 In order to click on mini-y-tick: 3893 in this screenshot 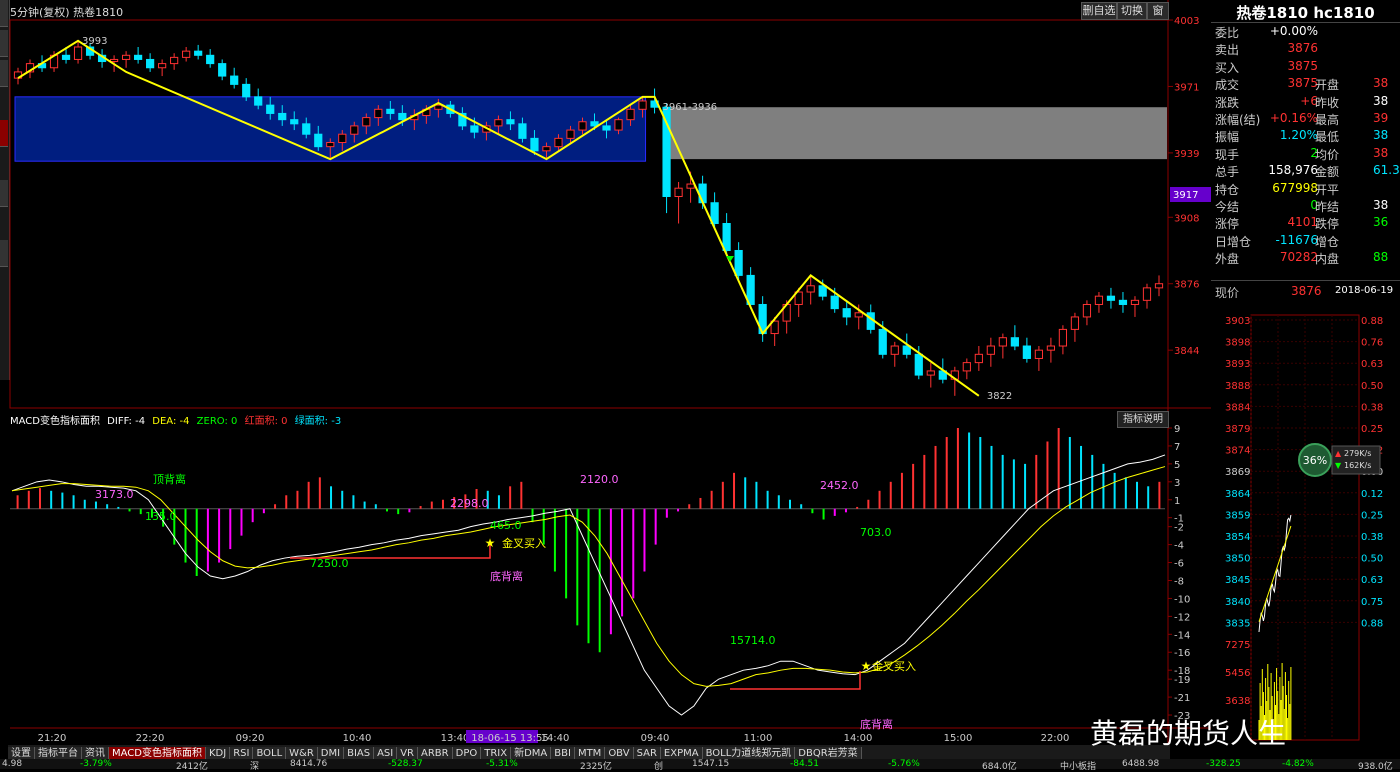, I will do `click(1237, 364)`.